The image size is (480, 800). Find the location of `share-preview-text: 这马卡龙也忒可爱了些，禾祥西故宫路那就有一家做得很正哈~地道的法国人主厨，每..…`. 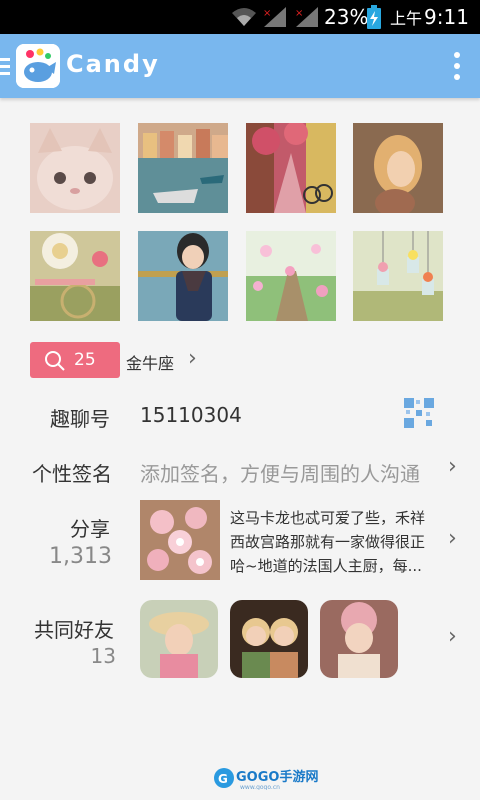

share-preview-text: 这马卡龙也忒可爱了些，禾祥西故宫路那就有一家做得很正哈~地道的法国人主厨，每..… is located at coordinates (333, 542).